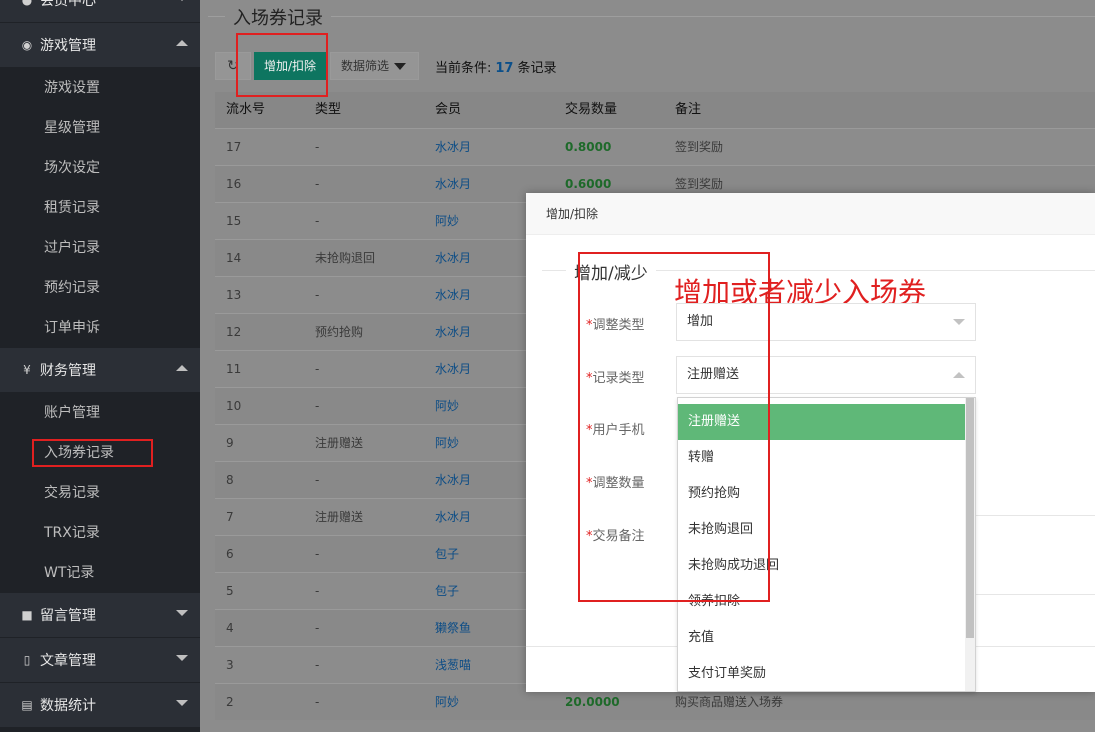 The height and width of the screenshot is (732, 1095). What do you see at coordinates (970, 518) in the screenshot?
I see `dropdown-scrollbar-thumb` at bounding box center [970, 518].